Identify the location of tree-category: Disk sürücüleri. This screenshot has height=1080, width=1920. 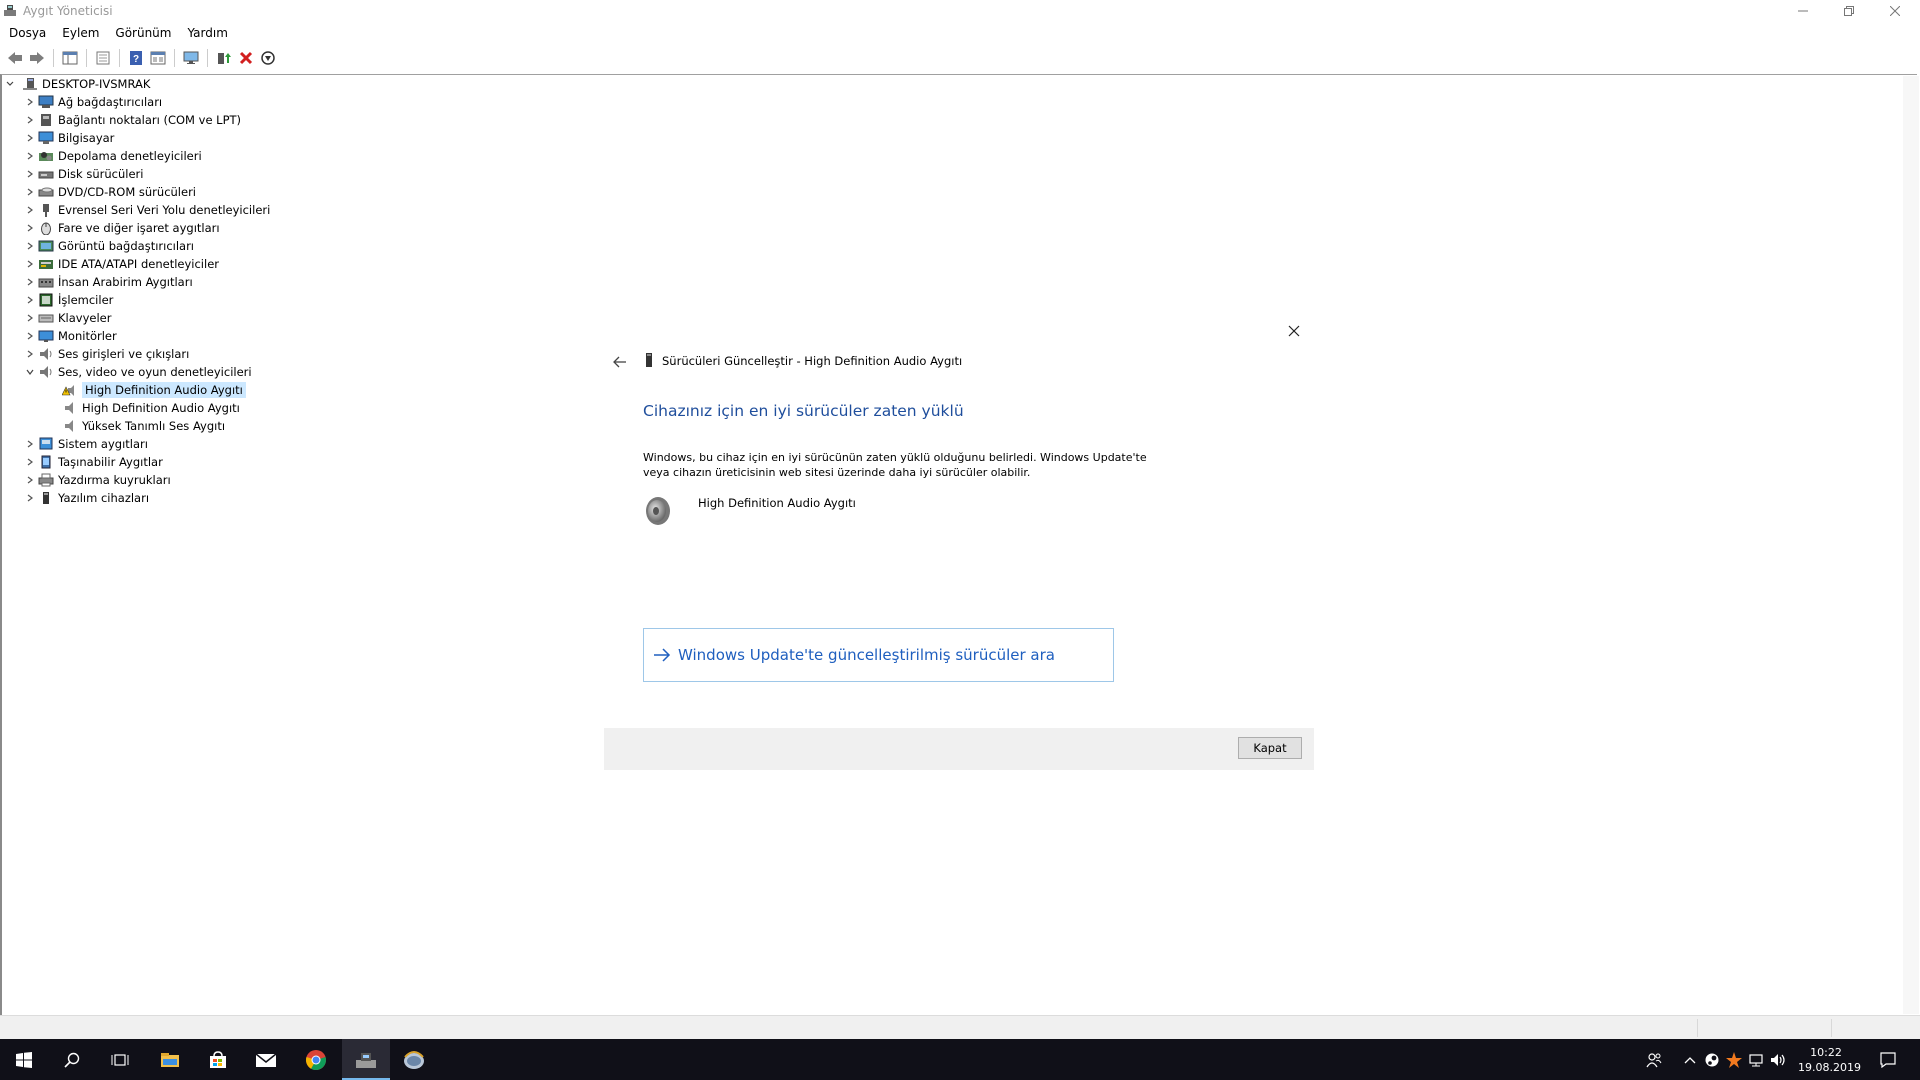
(83, 174).